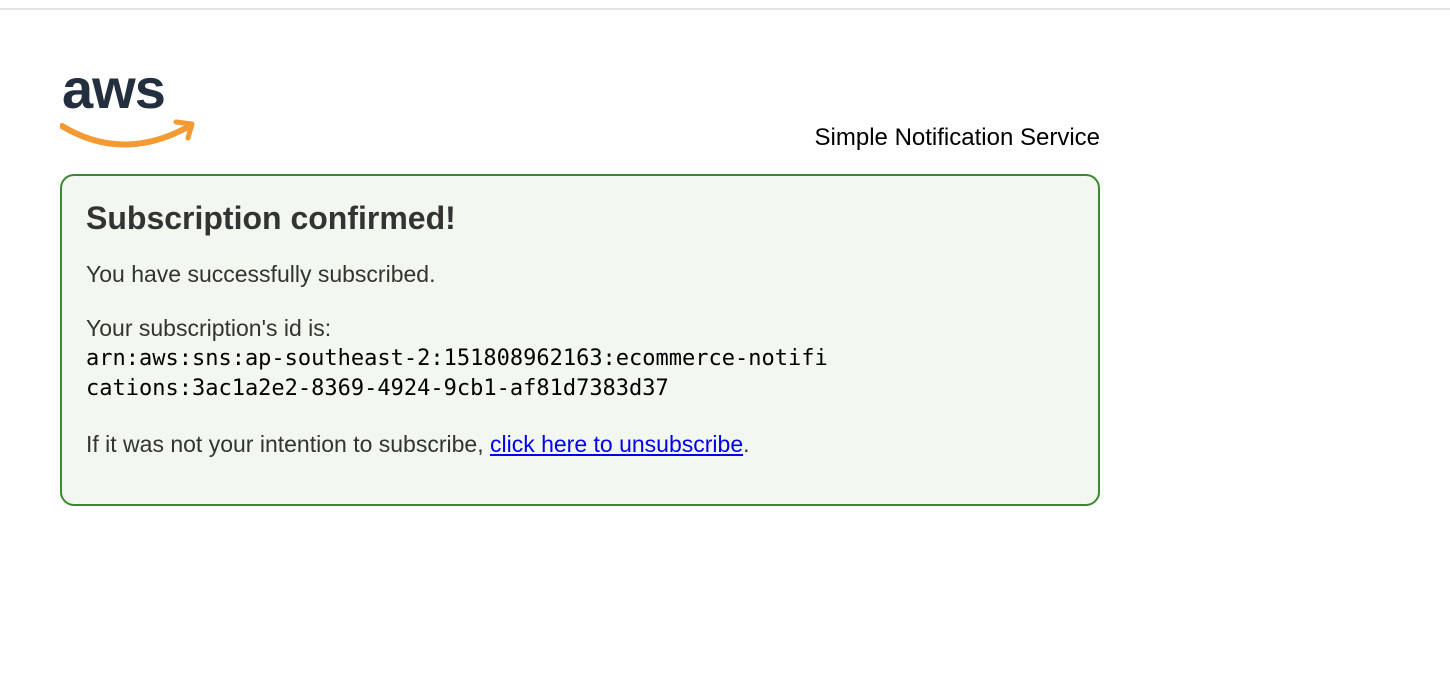 Image resolution: width=1450 pixels, height=676 pixels. I want to click on aws-logo: aws, so click(127, 105).